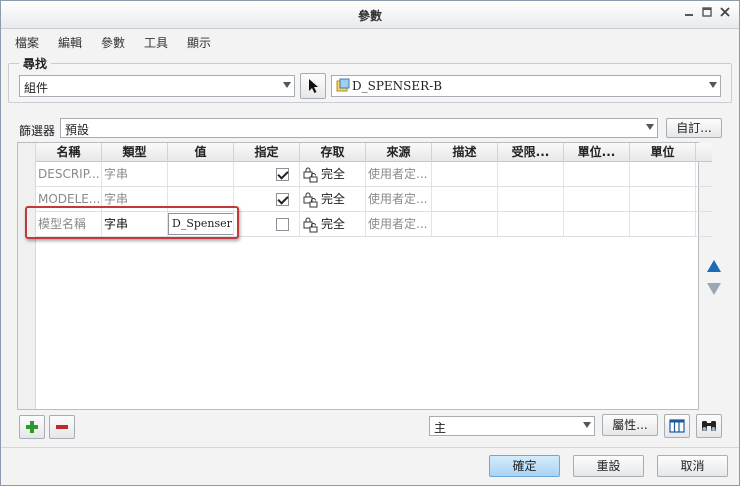 This screenshot has height=486, width=740. I want to click on pick-object-button, so click(313, 86).